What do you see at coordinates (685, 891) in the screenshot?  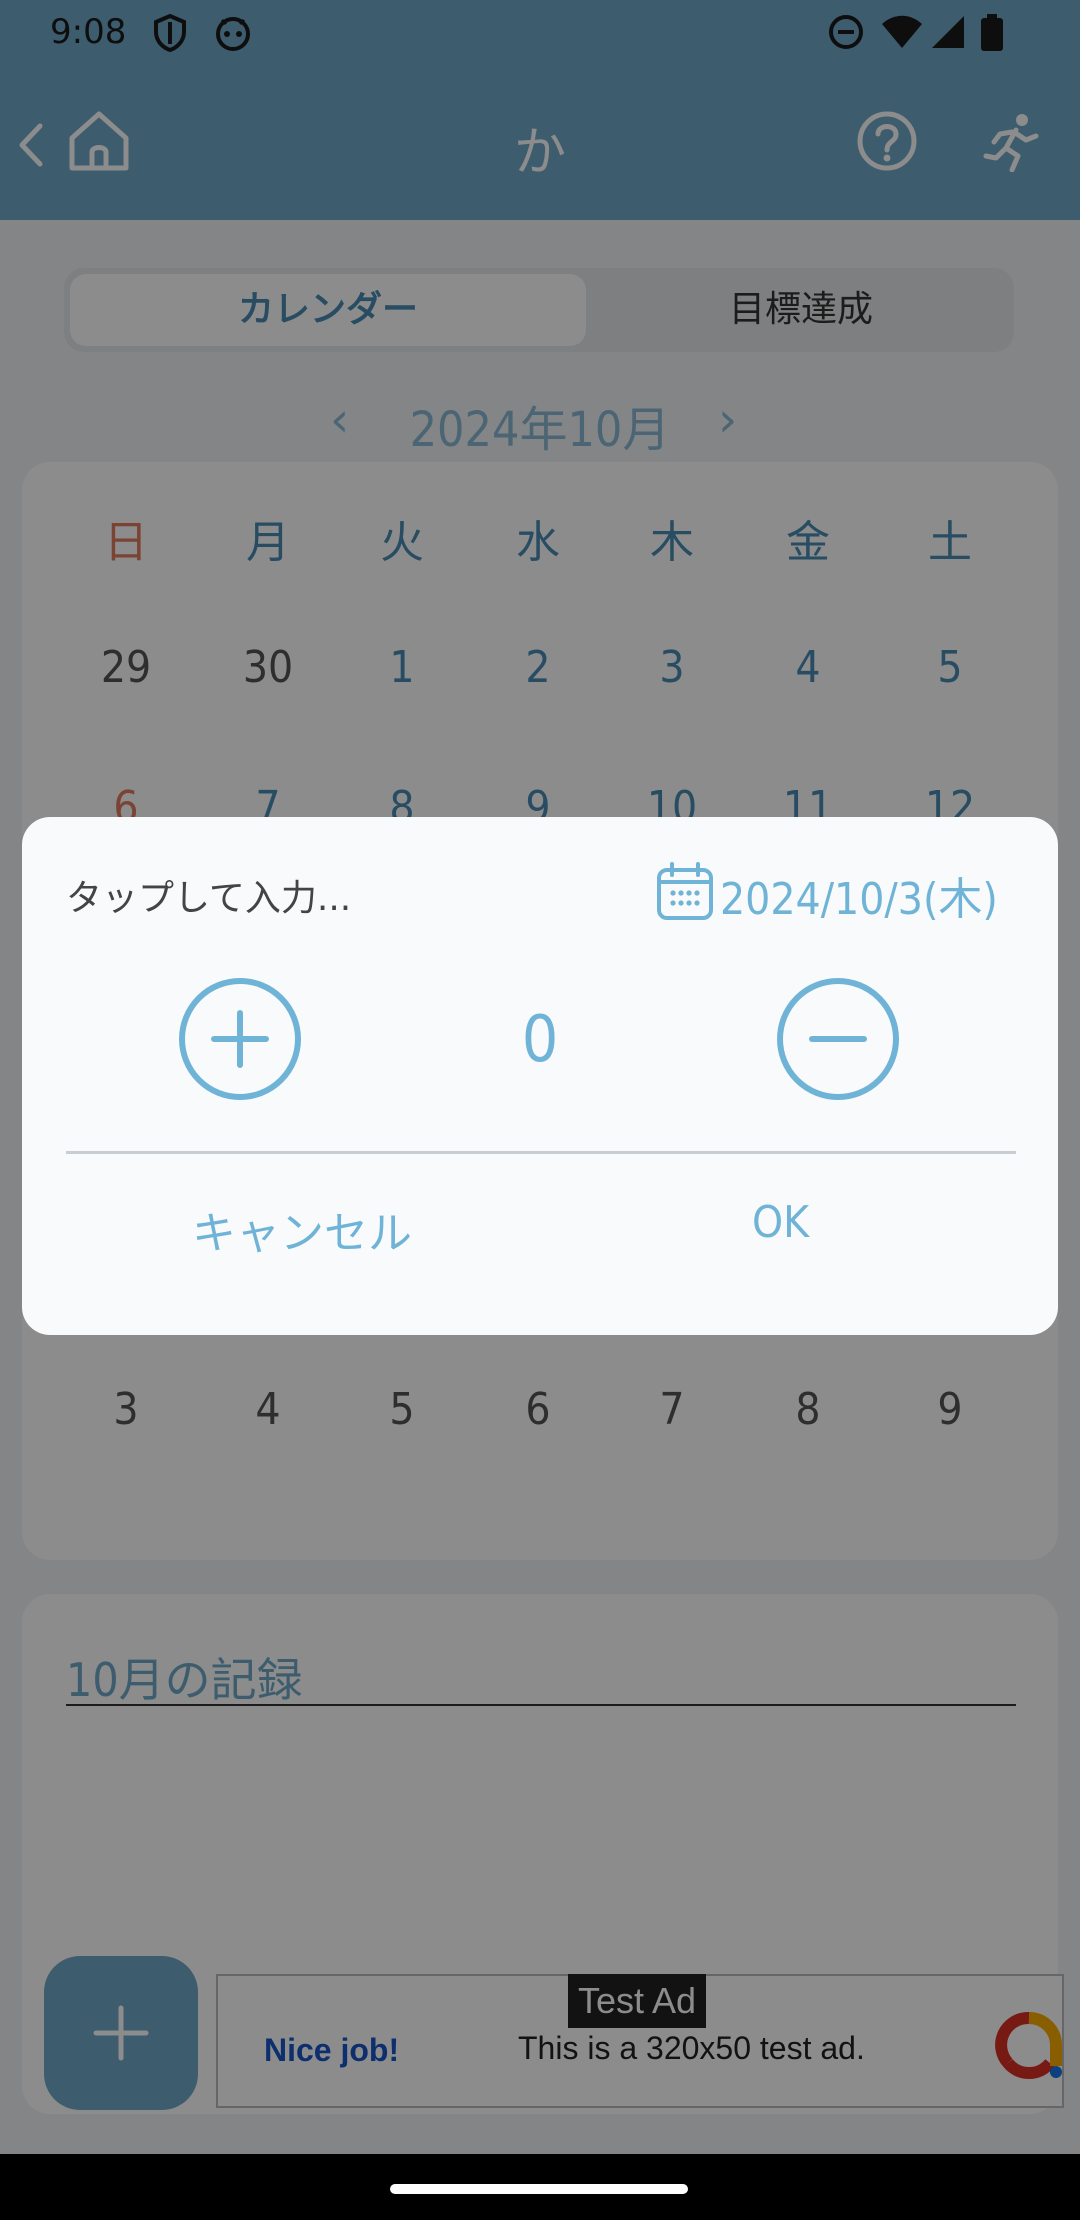 I see `calendar-icon` at bounding box center [685, 891].